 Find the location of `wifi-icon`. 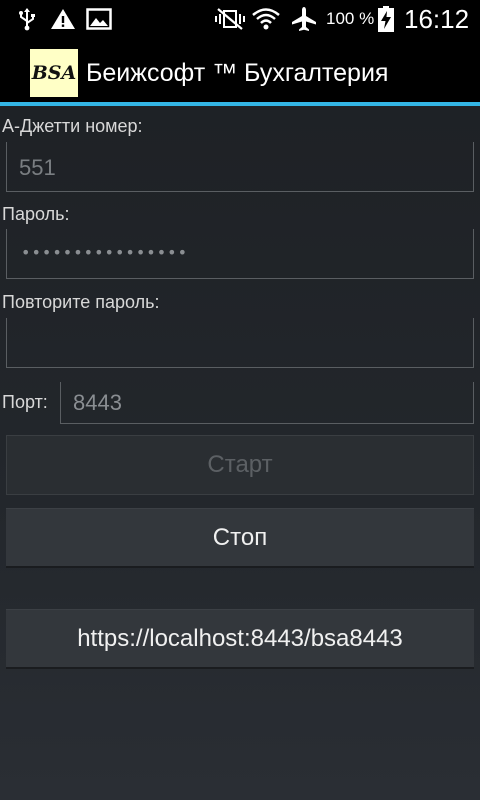

wifi-icon is located at coordinates (266, 19).